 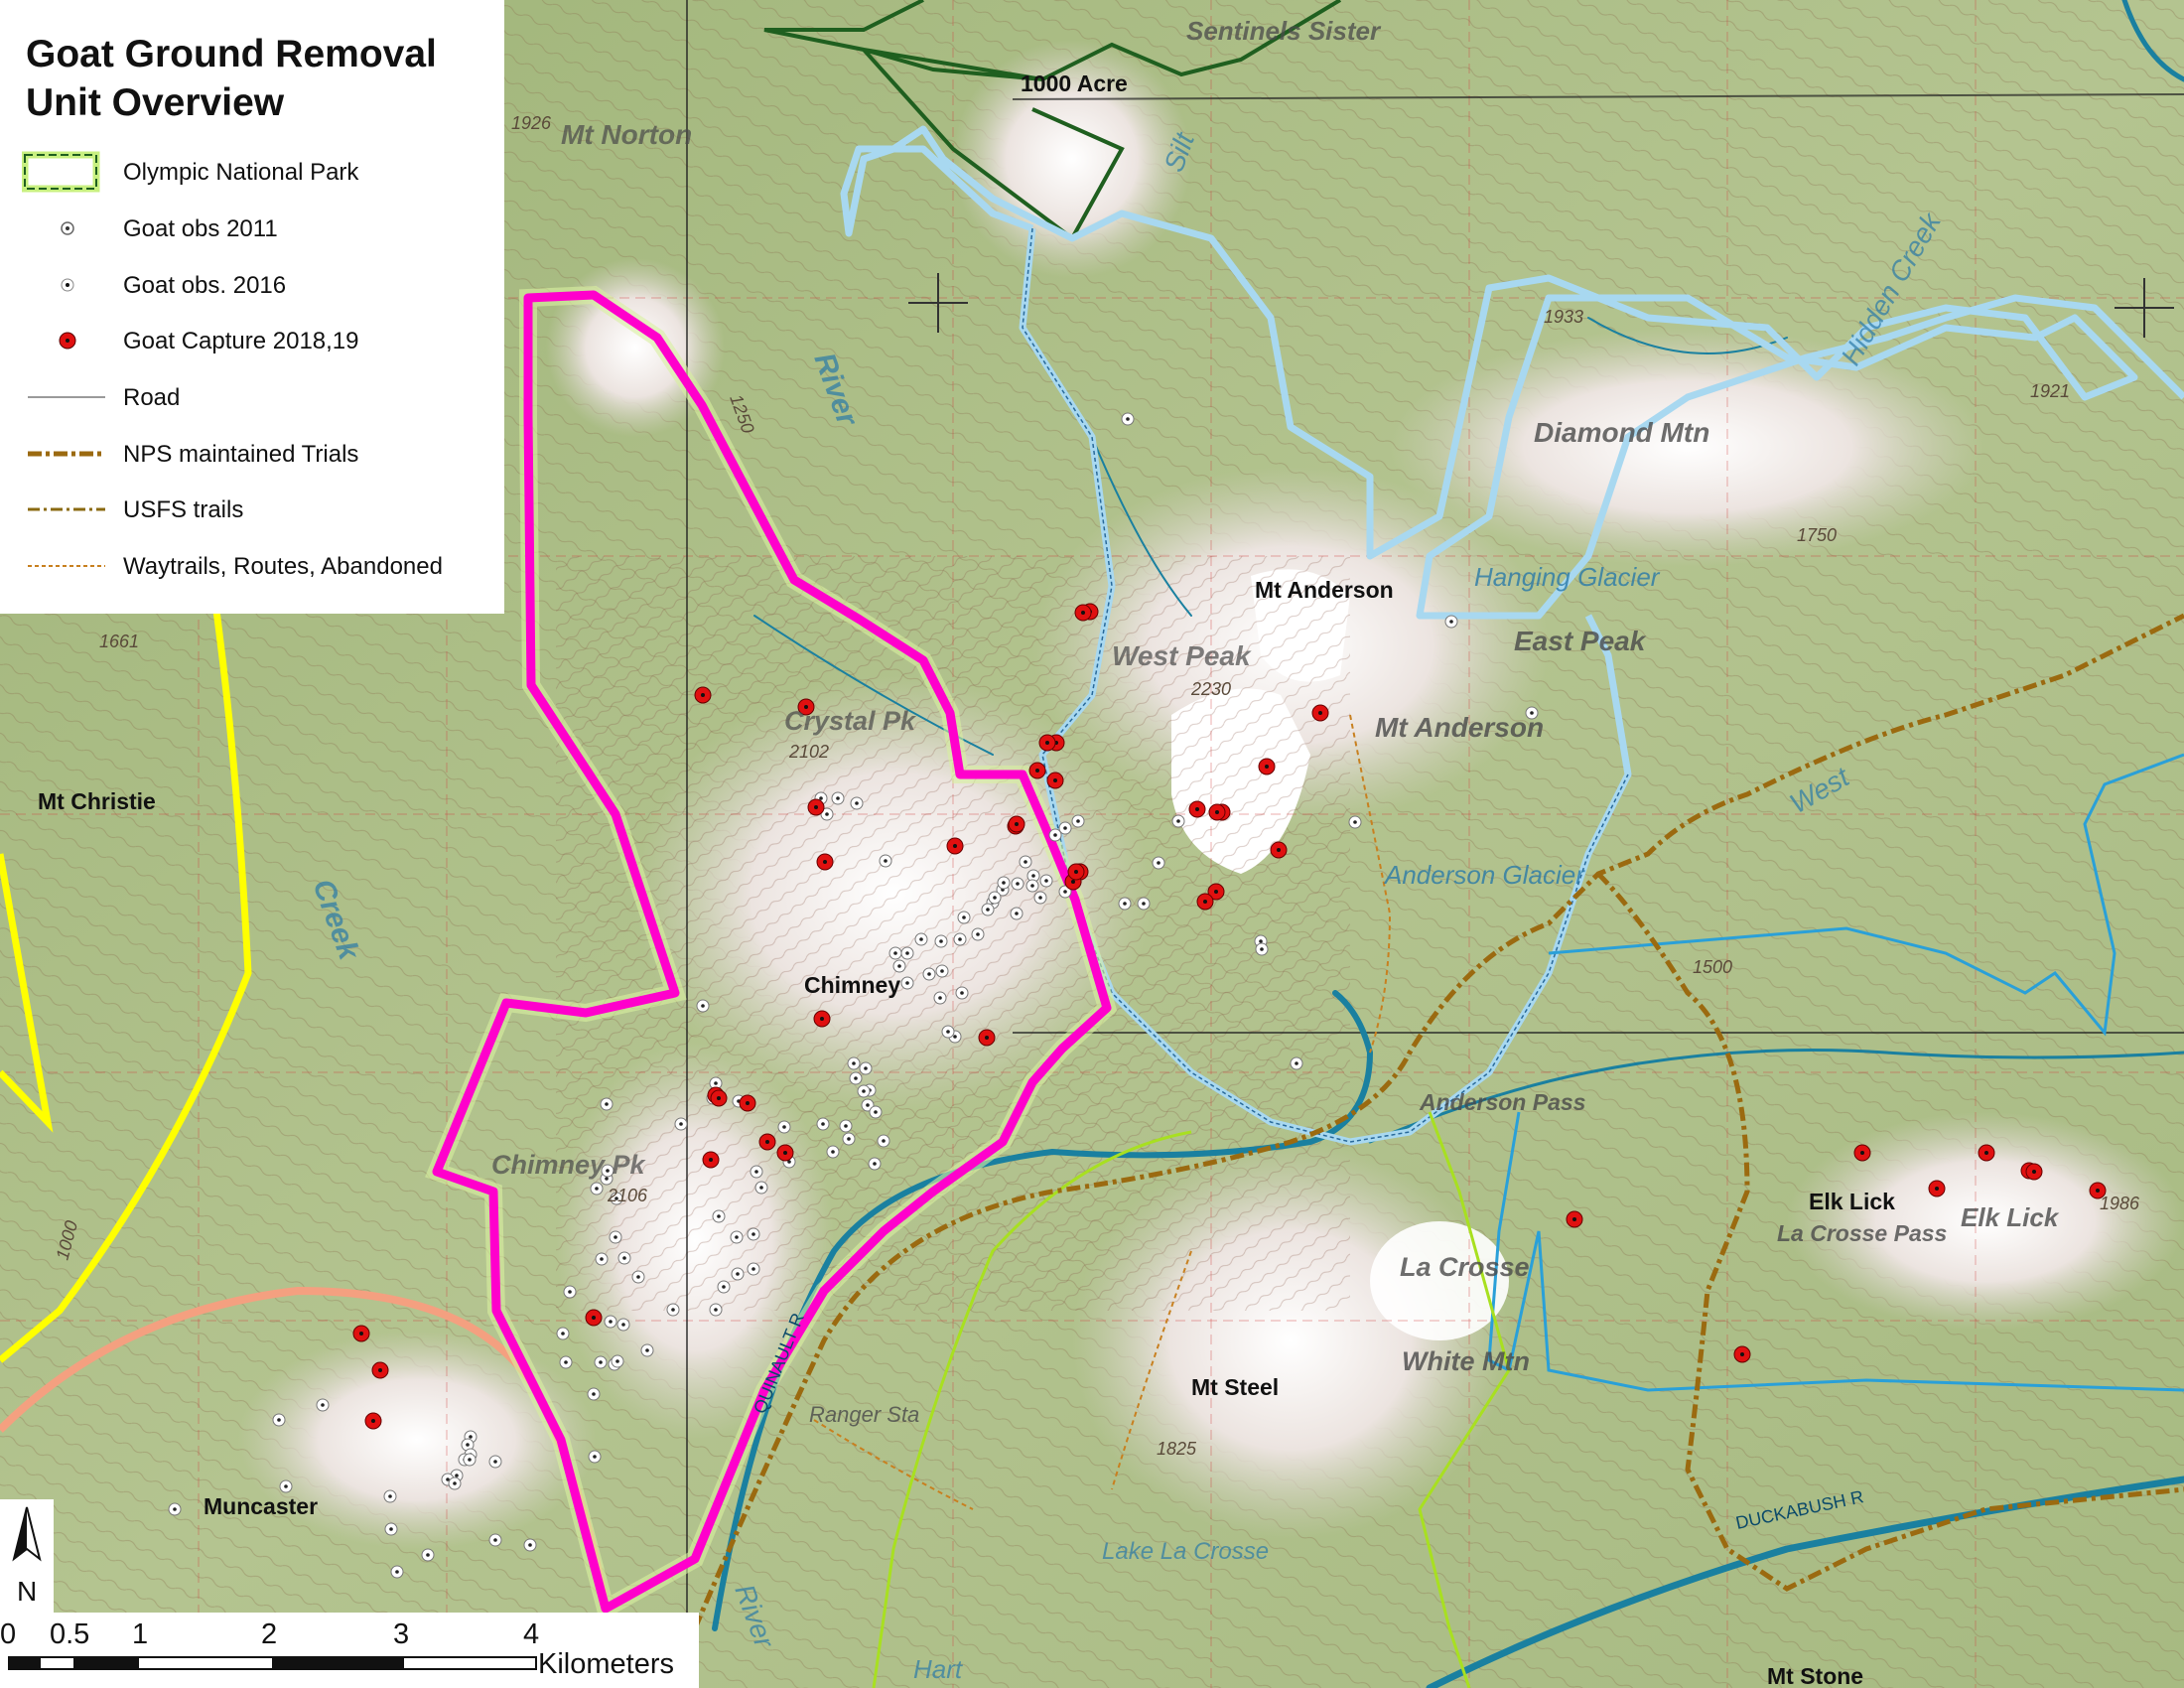 What do you see at coordinates (231, 54) in the screenshot?
I see `legend-title-line1: Goat Ground Removal` at bounding box center [231, 54].